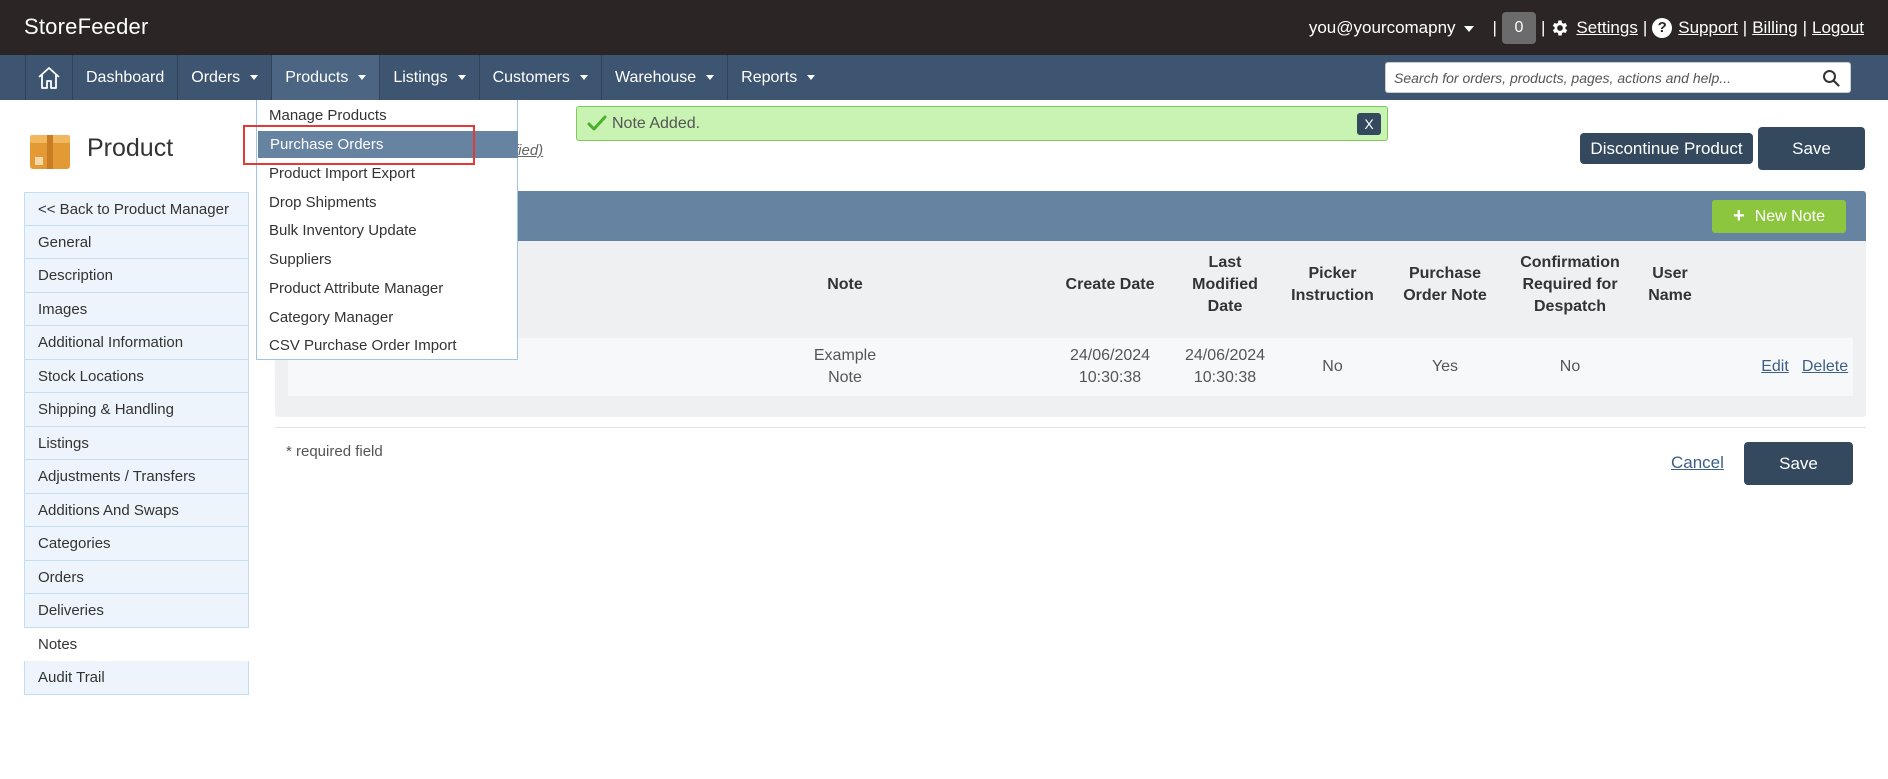 The width and height of the screenshot is (1888, 779). What do you see at coordinates (225, 77) in the screenshot?
I see `nav-orders: Orders` at bounding box center [225, 77].